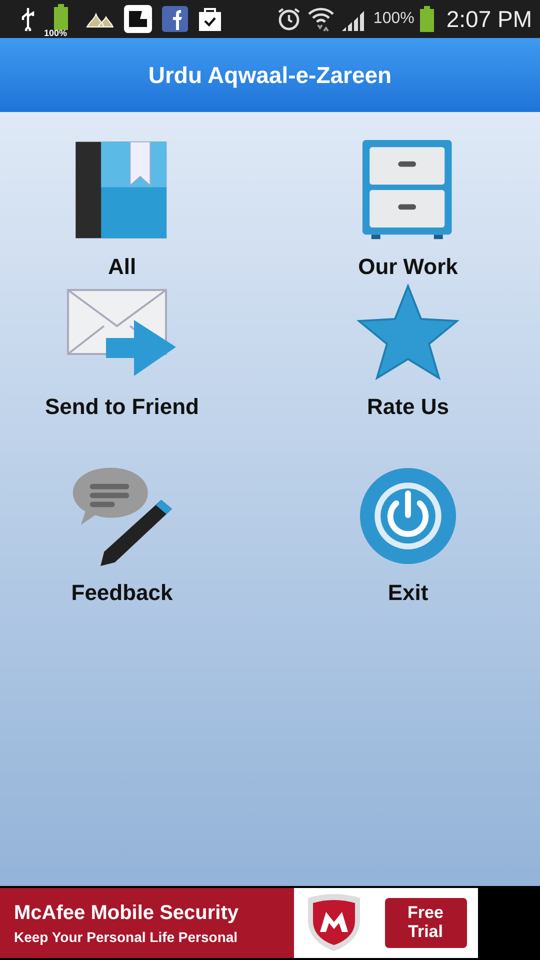 This screenshot has width=540, height=960. I want to click on menu-label: Our Work, so click(408, 267).